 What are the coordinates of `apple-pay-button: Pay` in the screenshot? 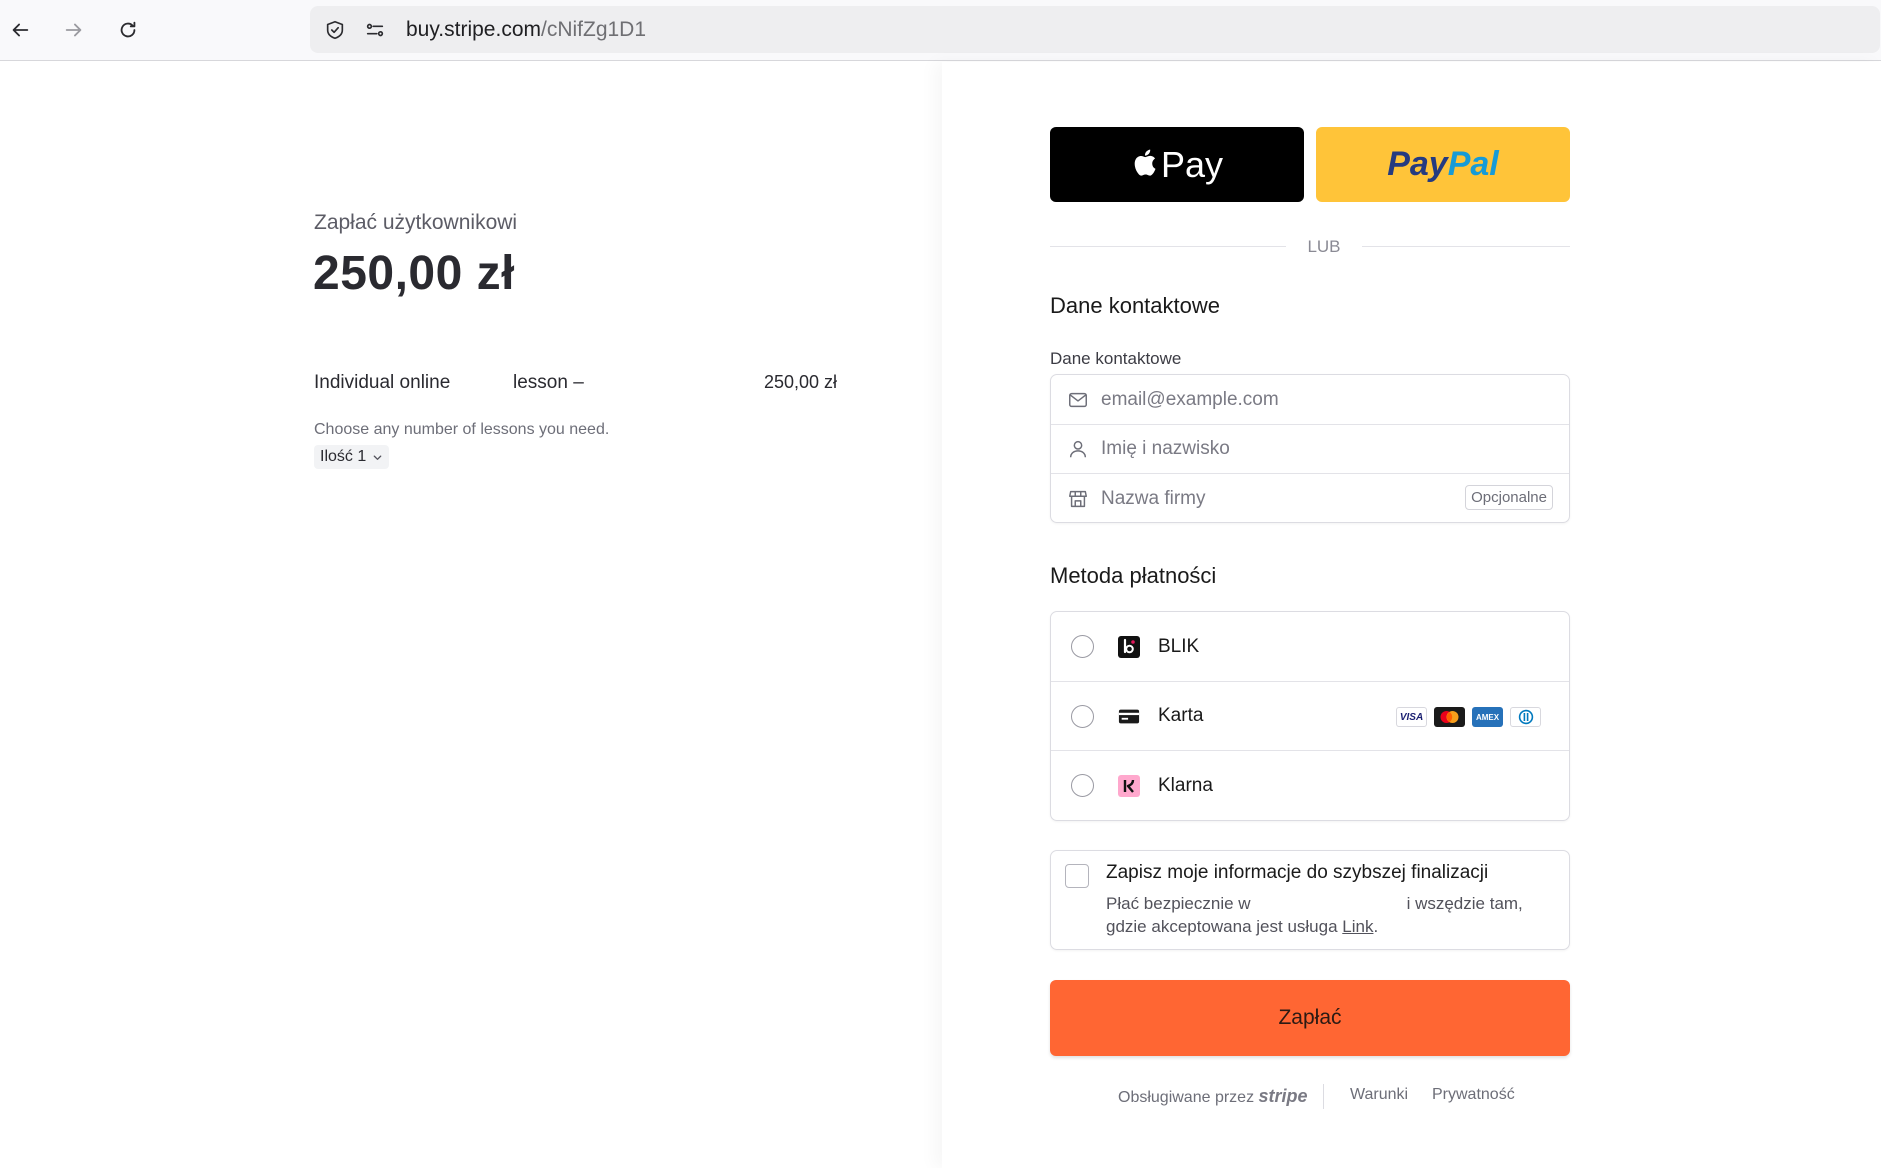 It's located at (1177, 164).